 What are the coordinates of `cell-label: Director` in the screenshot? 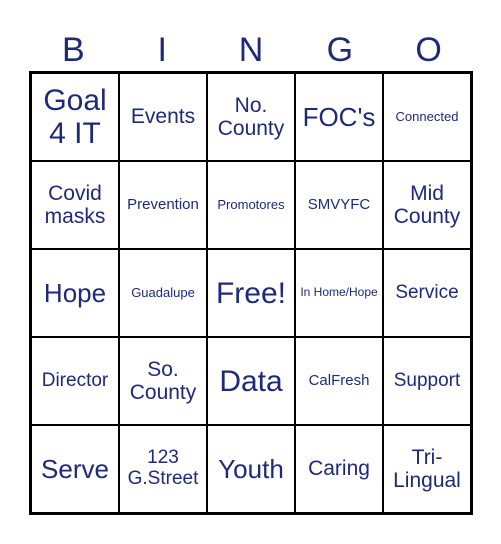 It's located at (75, 380).